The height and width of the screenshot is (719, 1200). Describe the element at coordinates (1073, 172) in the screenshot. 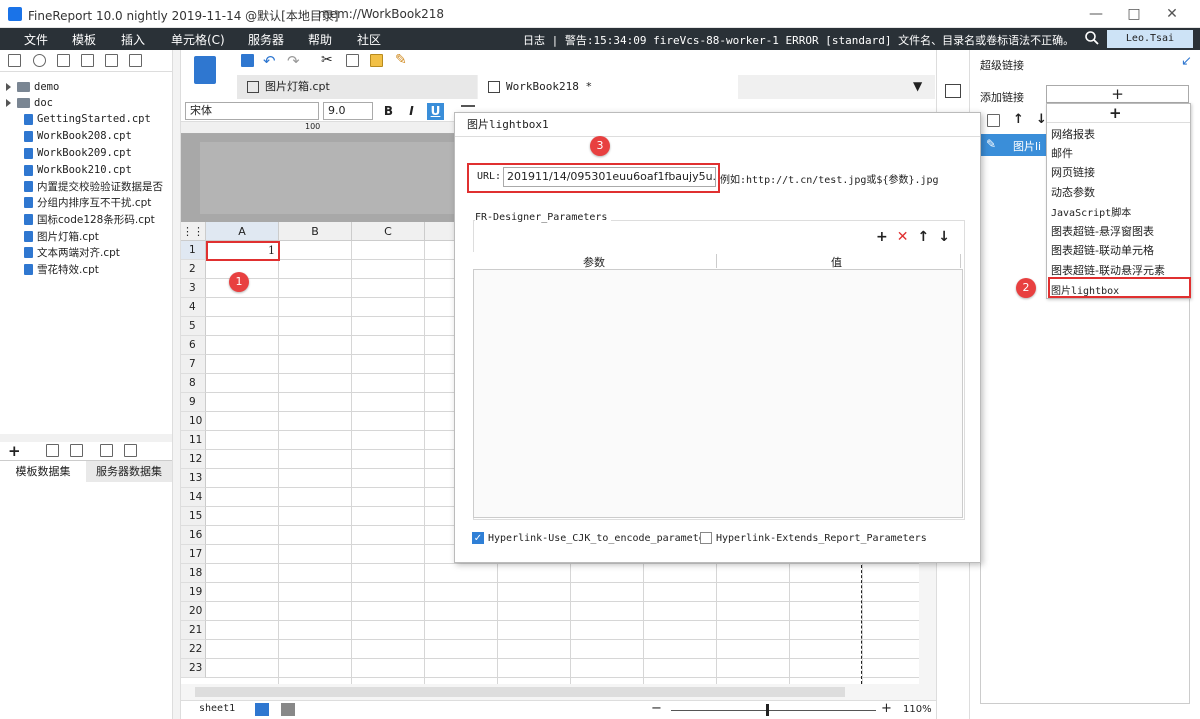

I see `menu-item-web-link: 网页链接` at that location.